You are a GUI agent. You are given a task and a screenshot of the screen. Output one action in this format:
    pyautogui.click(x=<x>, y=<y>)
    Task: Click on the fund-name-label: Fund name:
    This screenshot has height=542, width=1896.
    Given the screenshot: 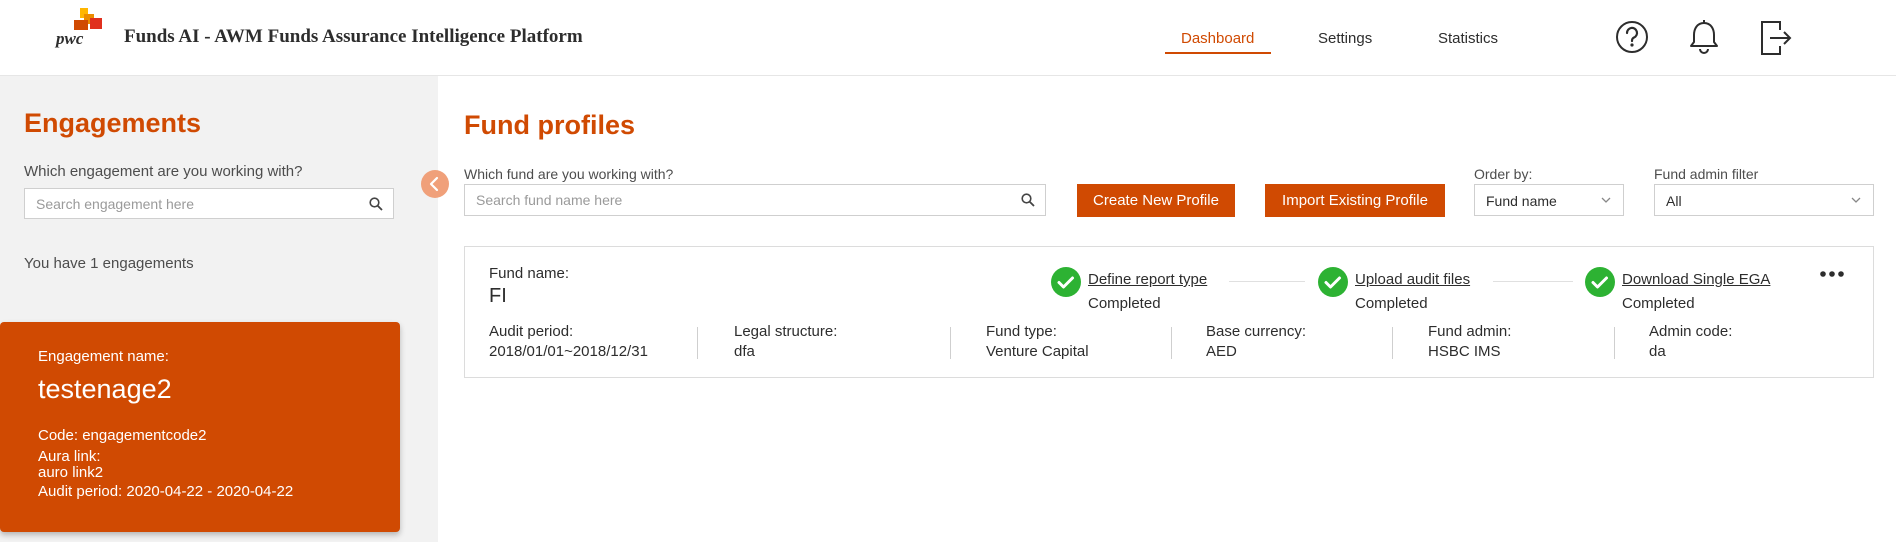 What is the action you would take?
    pyautogui.click(x=529, y=273)
    